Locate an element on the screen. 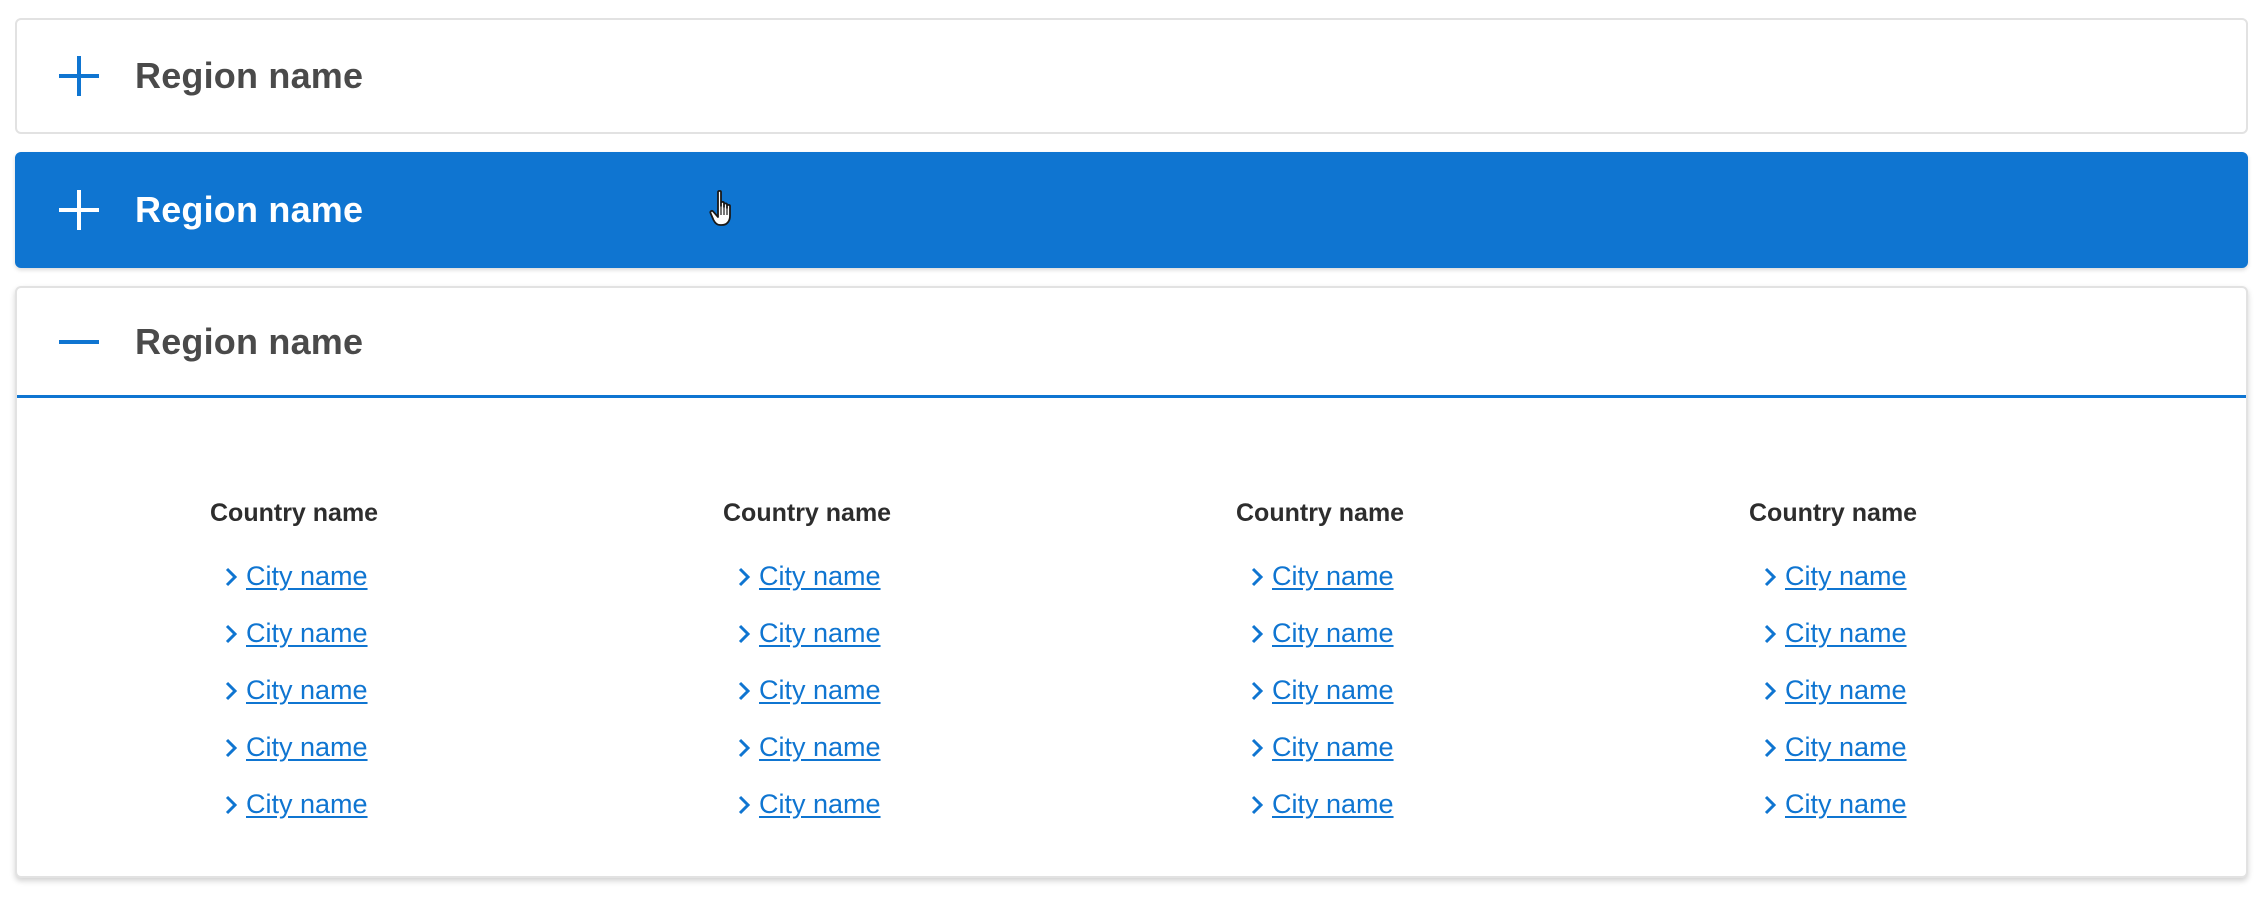  region-accordion-2: Region name is located at coordinates (1131, 210).